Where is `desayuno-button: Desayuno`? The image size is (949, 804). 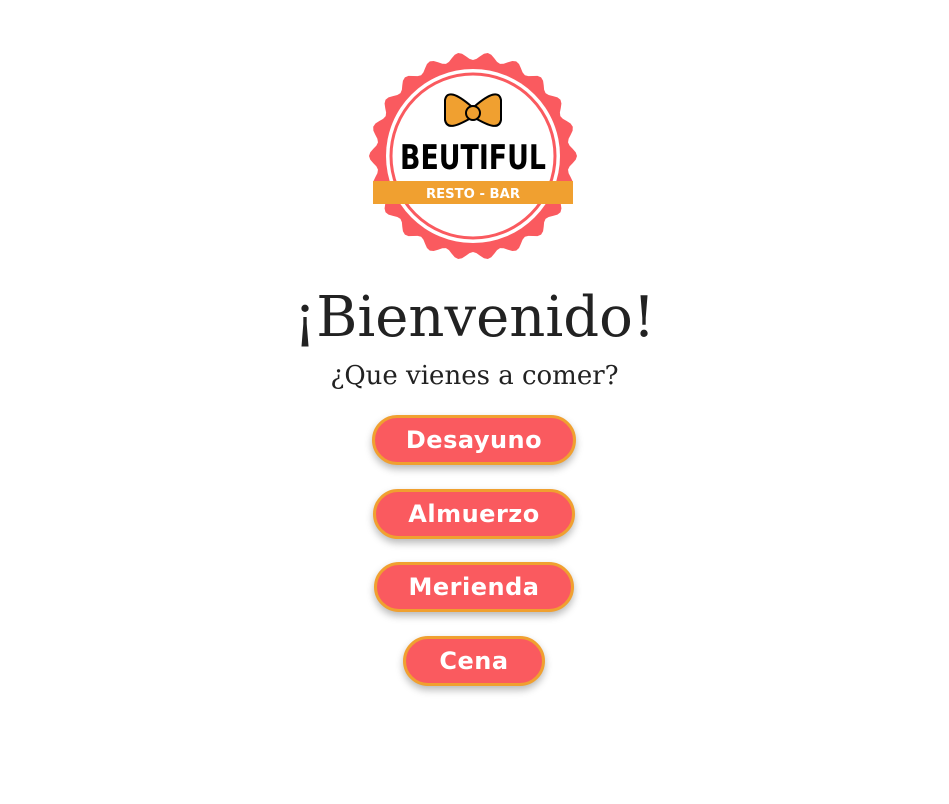 desayuno-button: Desayuno is located at coordinates (474, 440).